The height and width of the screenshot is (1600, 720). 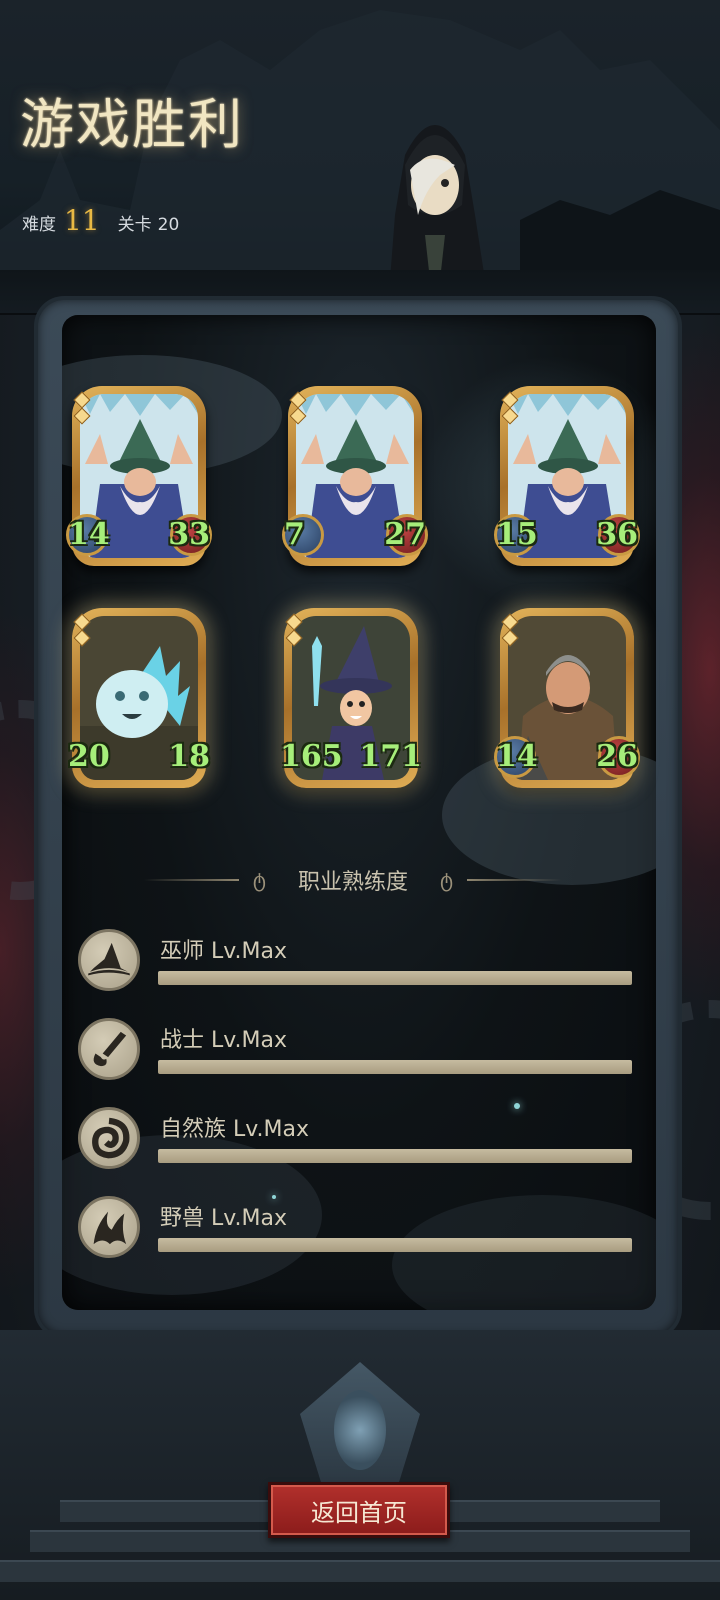 I want to click on health-value: 171, so click(x=390, y=756).